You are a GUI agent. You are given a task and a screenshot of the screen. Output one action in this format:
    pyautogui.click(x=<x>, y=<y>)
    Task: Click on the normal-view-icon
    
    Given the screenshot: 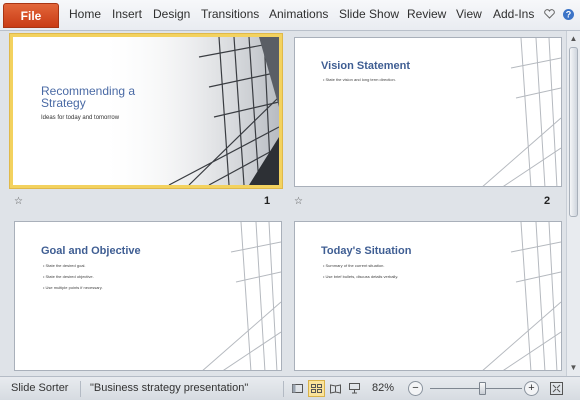 What is the action you would take?
    pyautogui.click(x=297, y=388)
    